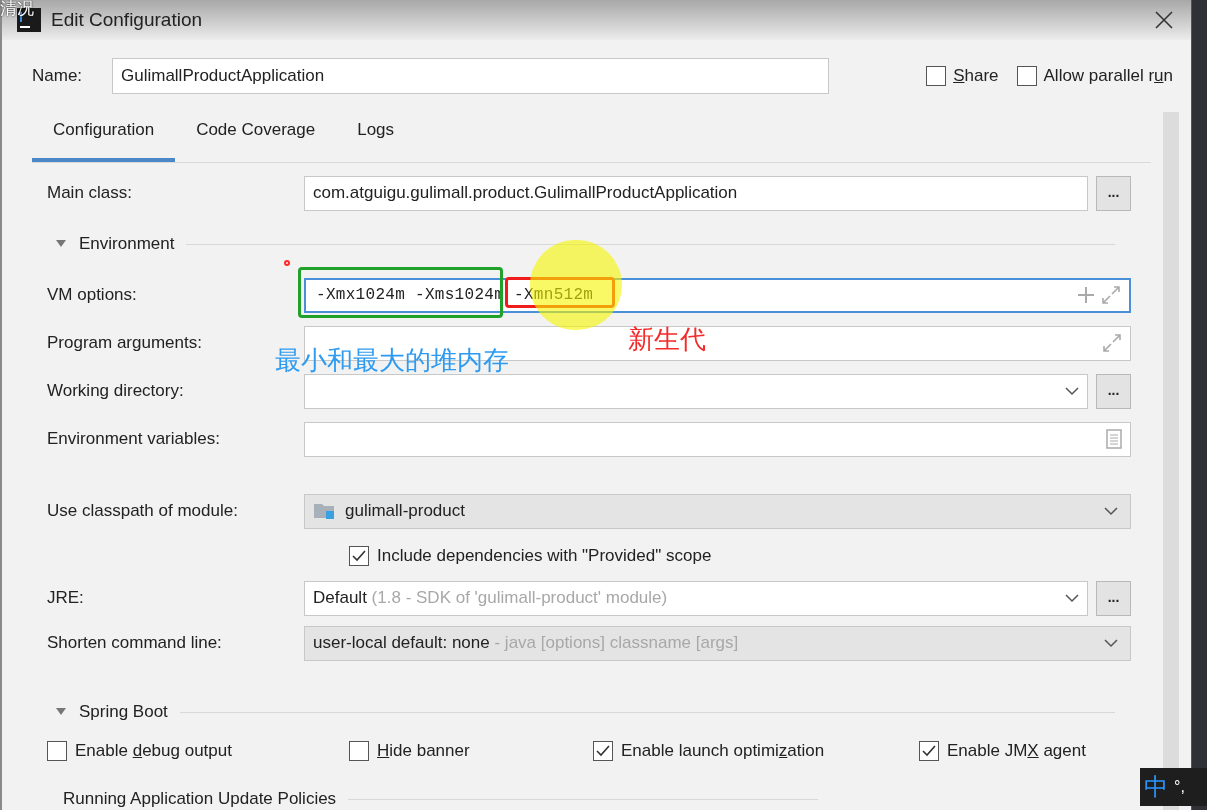  Describe the element at coordinates (1016, 751) in the screenshot. I see `checkbox-label: Enable JMX agent` at that location.